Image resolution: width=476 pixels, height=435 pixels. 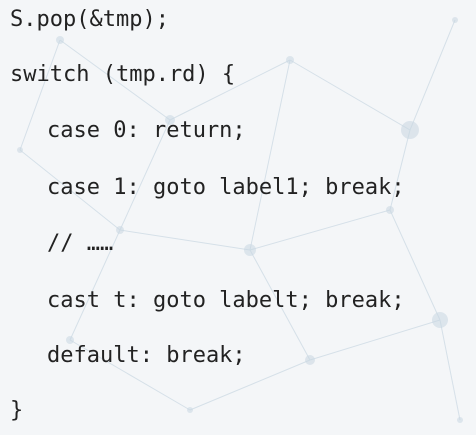 I want to click on code-line-pop: S.pop(&tmp);, so click(x=89, y=19).